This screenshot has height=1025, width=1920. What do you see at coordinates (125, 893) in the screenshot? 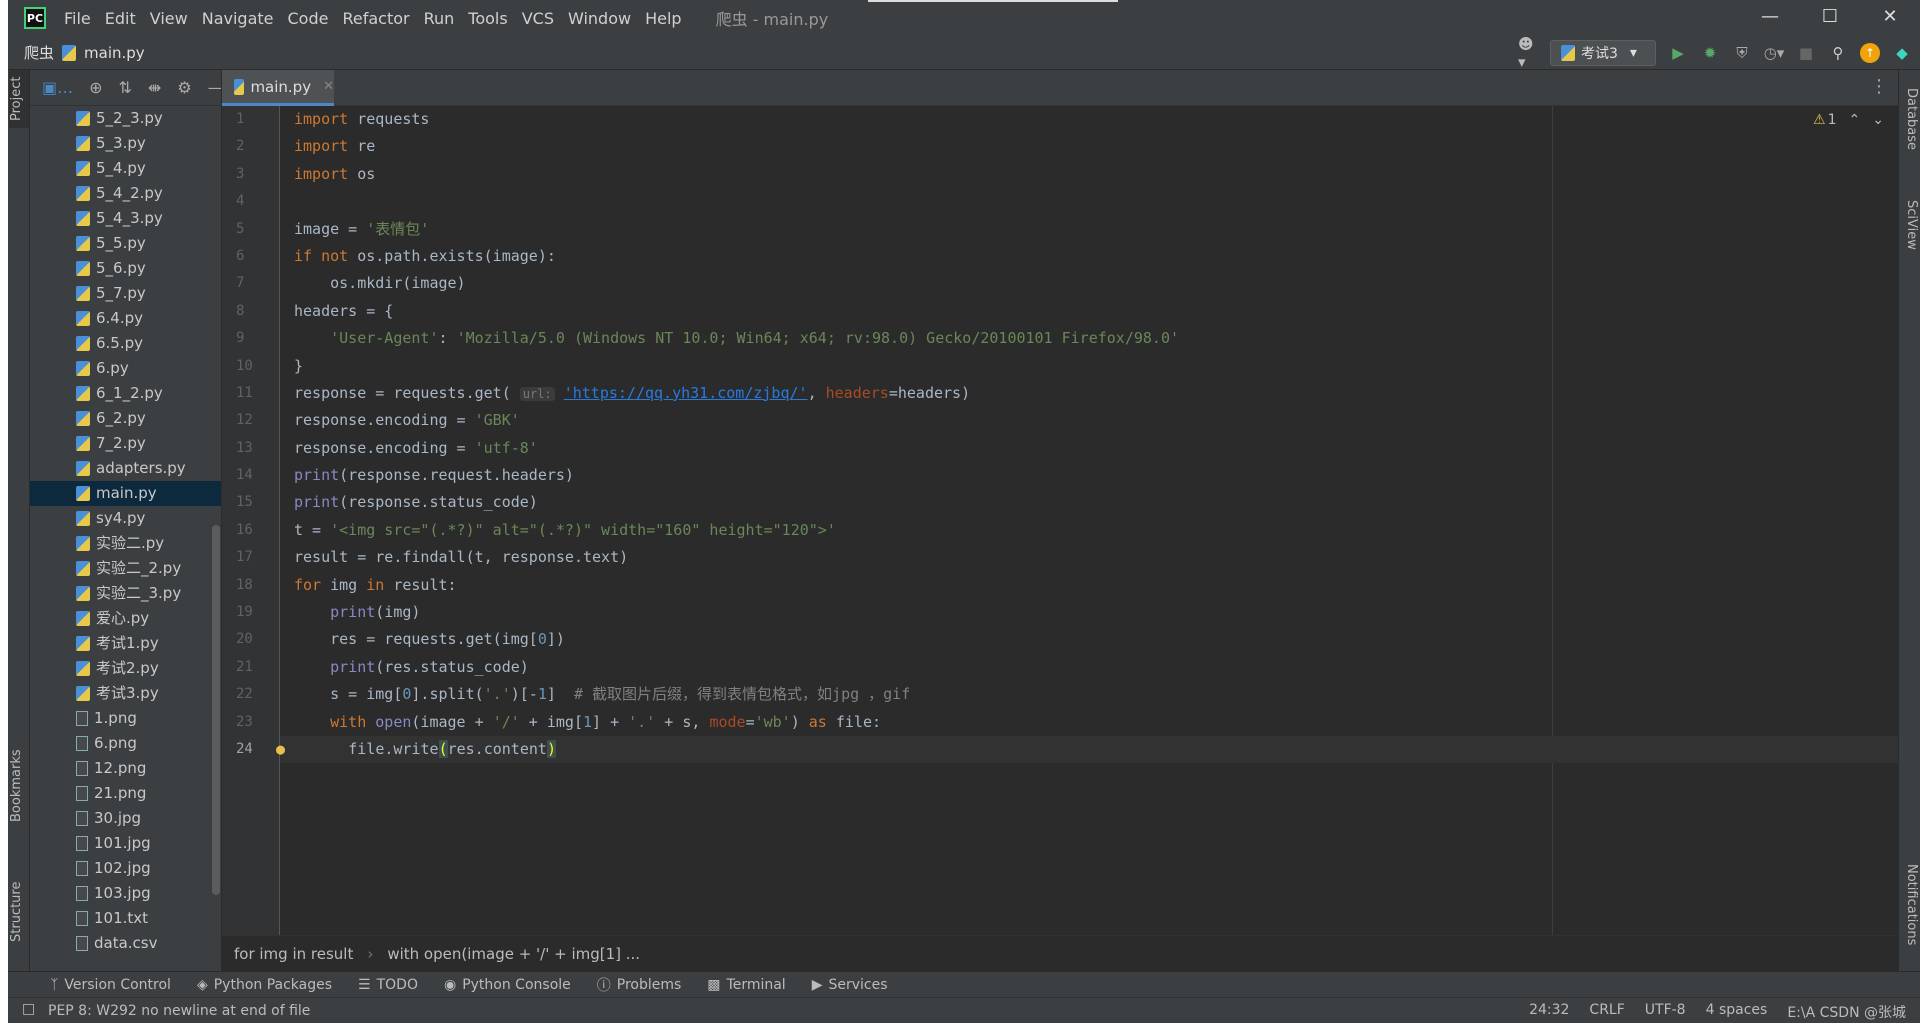
I see `tree-item: 103.jpg` at bounding box center [125, 893].